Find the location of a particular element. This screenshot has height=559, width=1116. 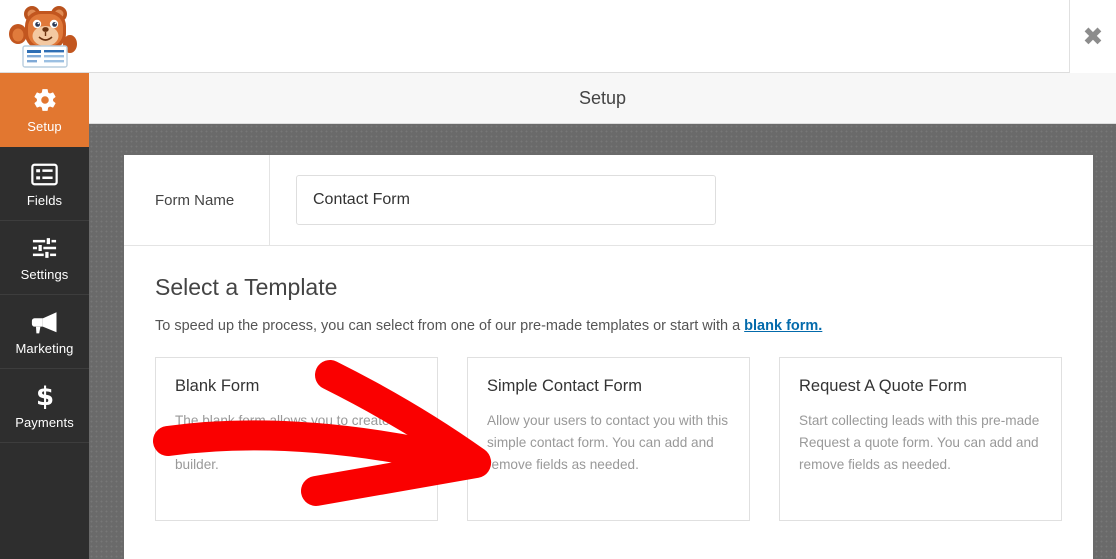

dollar-icon: $ is located at coordinates (45, 396).